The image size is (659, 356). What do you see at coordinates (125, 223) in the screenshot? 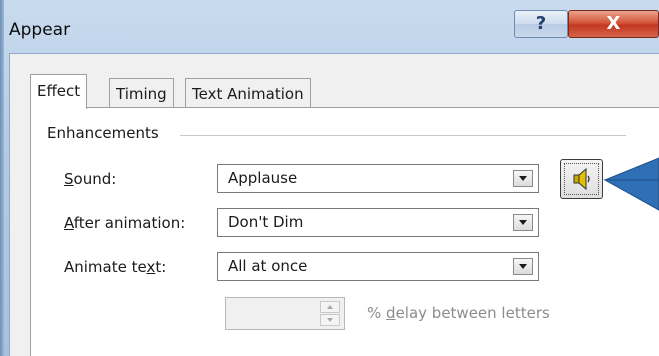
I see `after-animation-label: After animation:` at bounding box center [125, 223].